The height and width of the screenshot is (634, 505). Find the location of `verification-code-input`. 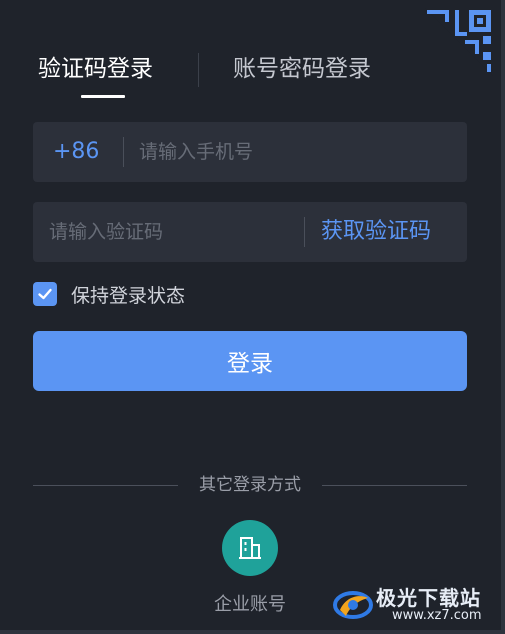

verification-code-input is located at coordinates (171, 232).